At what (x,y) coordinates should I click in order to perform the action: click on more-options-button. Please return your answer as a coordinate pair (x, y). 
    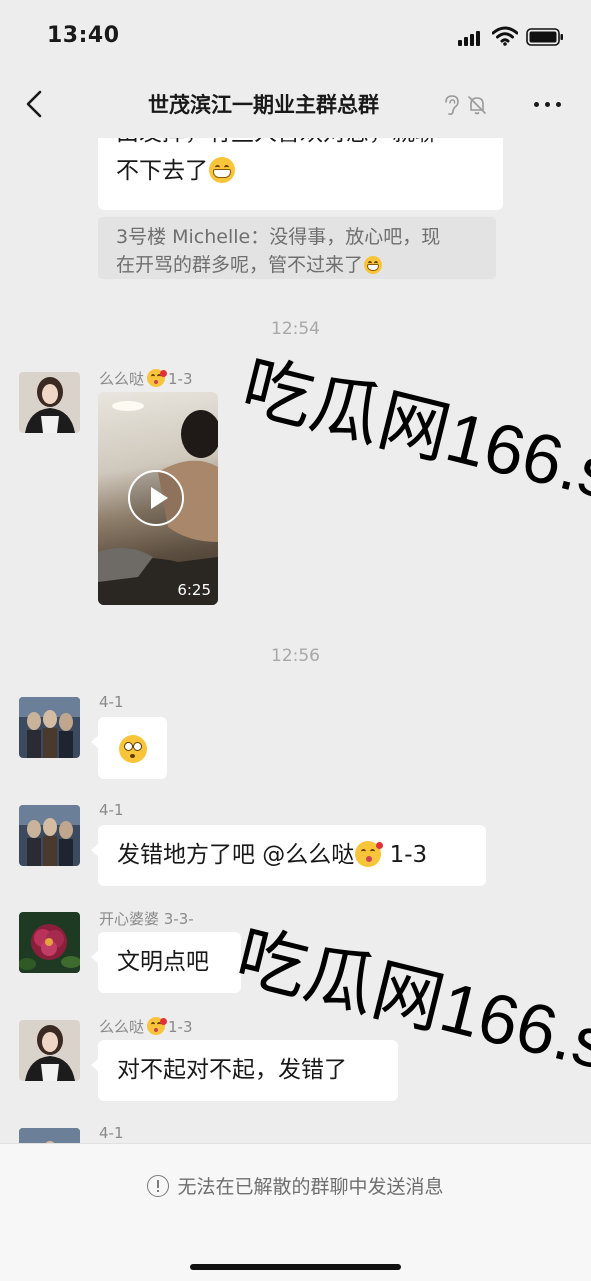
    Looking at the image, I should click on (548, 104).